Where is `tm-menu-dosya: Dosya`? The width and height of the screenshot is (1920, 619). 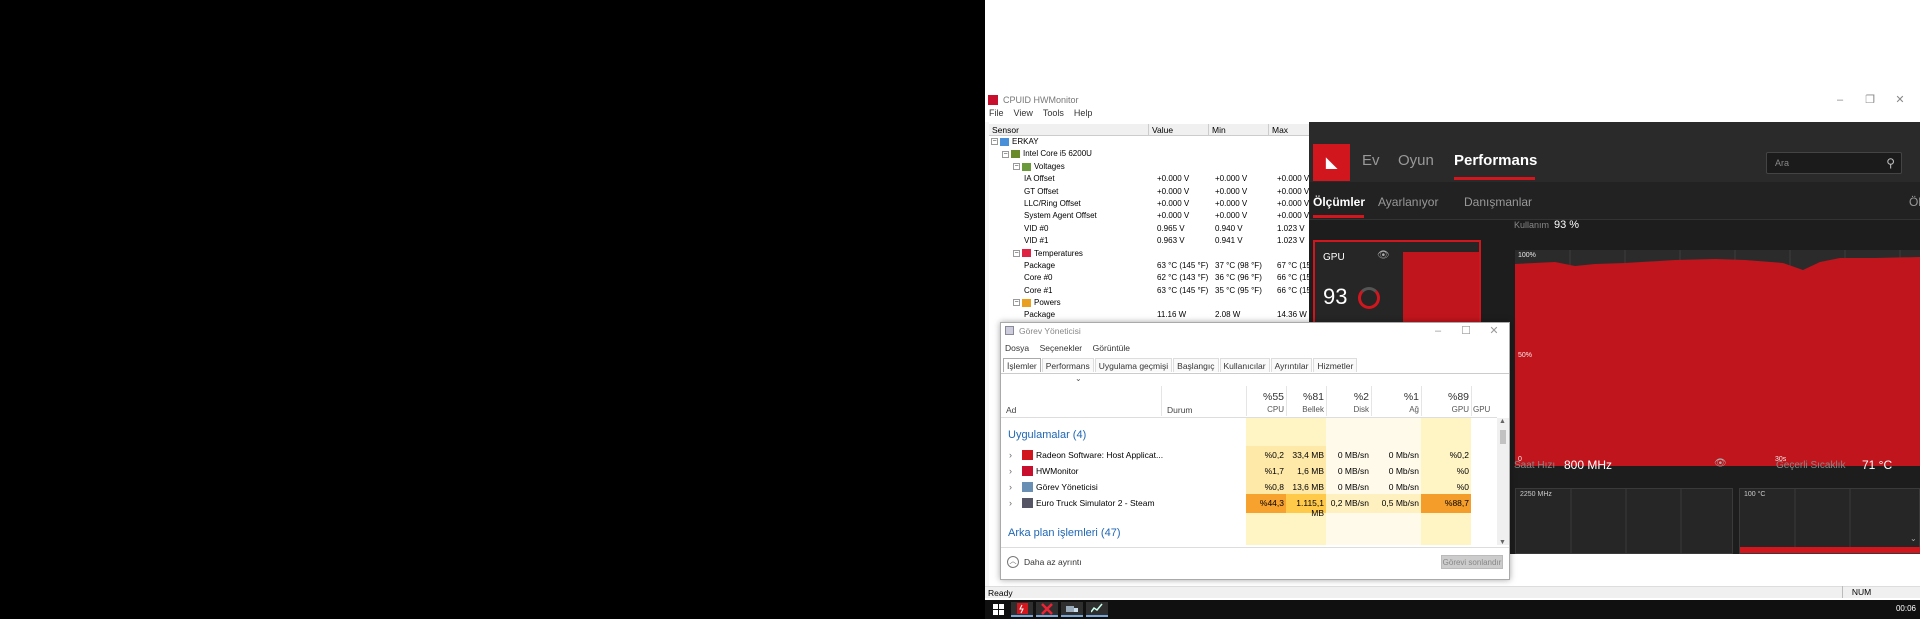 tm-menu-dosya: Dosya is located at coordinates (1017, 348).